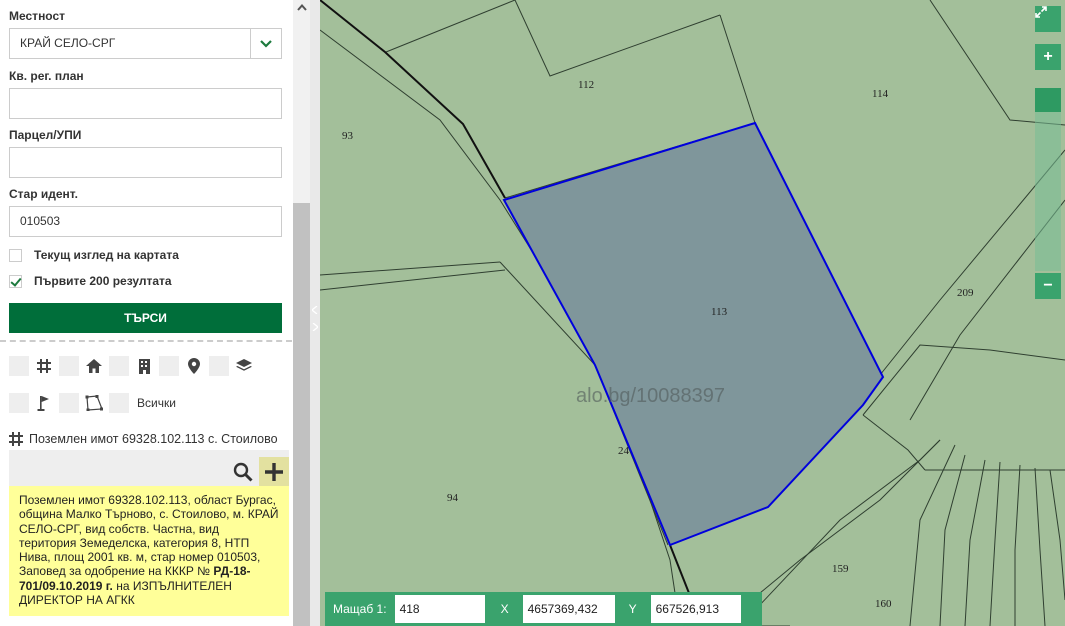 The width and height of the screenshot is (1065, 626). I want to click on parcel-label-93: 93, so click(347, 136).